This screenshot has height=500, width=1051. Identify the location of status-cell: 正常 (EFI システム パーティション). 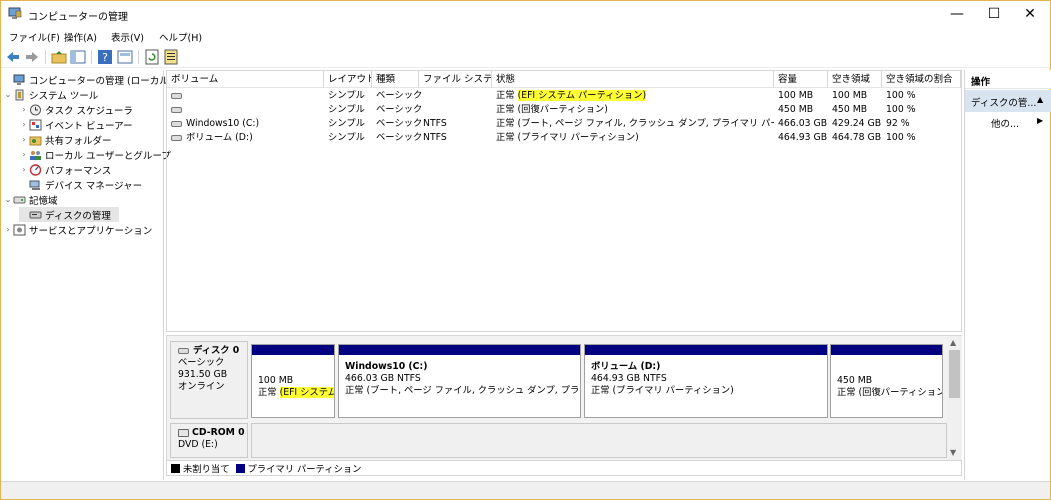
(571, 95).